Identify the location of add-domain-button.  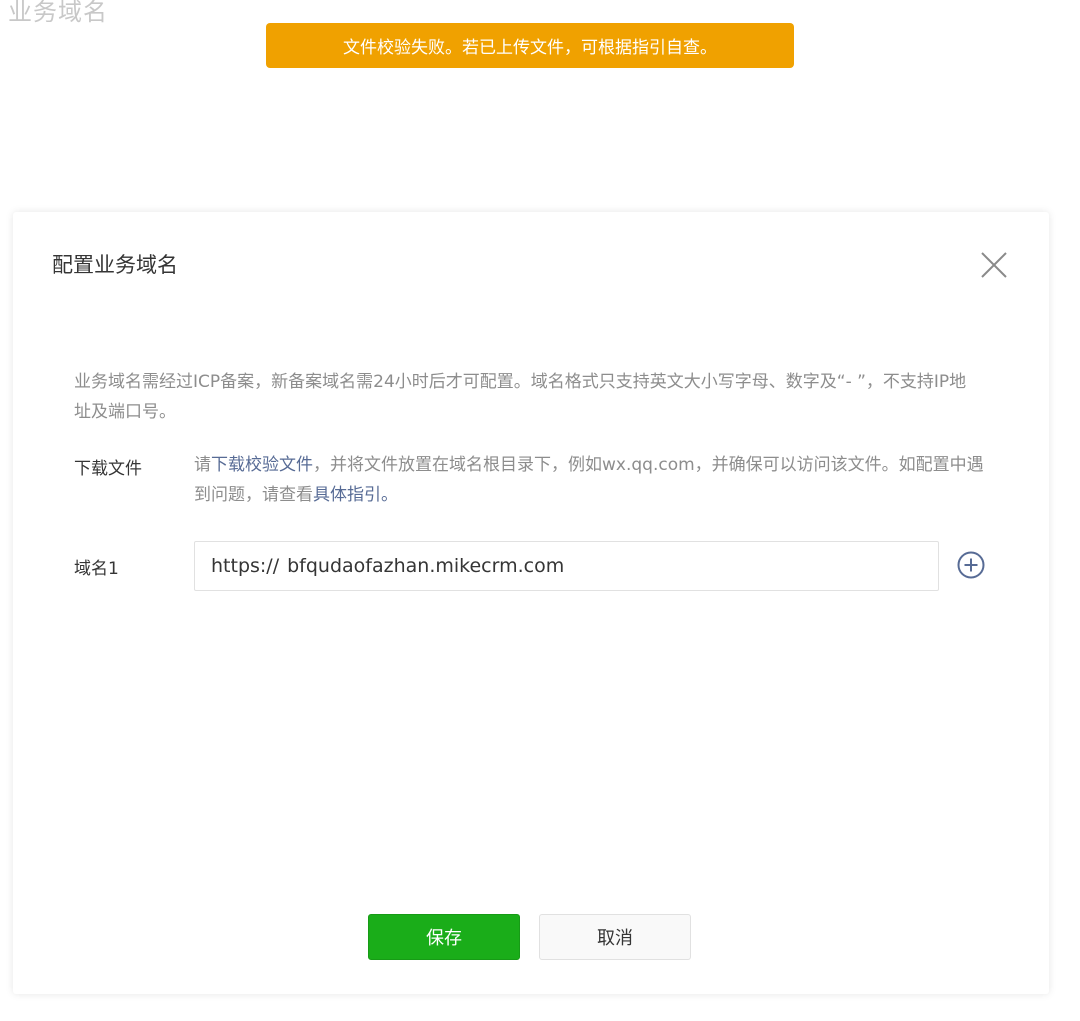
(971, 565).